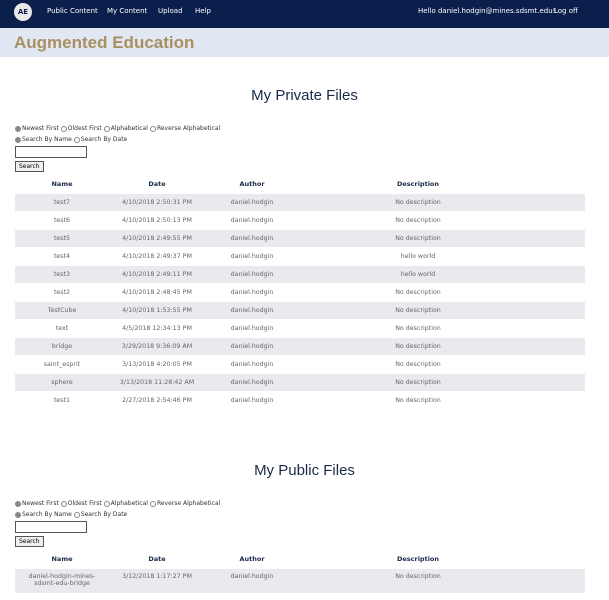  I want to click on cell-name: test6, so click(62, 220).